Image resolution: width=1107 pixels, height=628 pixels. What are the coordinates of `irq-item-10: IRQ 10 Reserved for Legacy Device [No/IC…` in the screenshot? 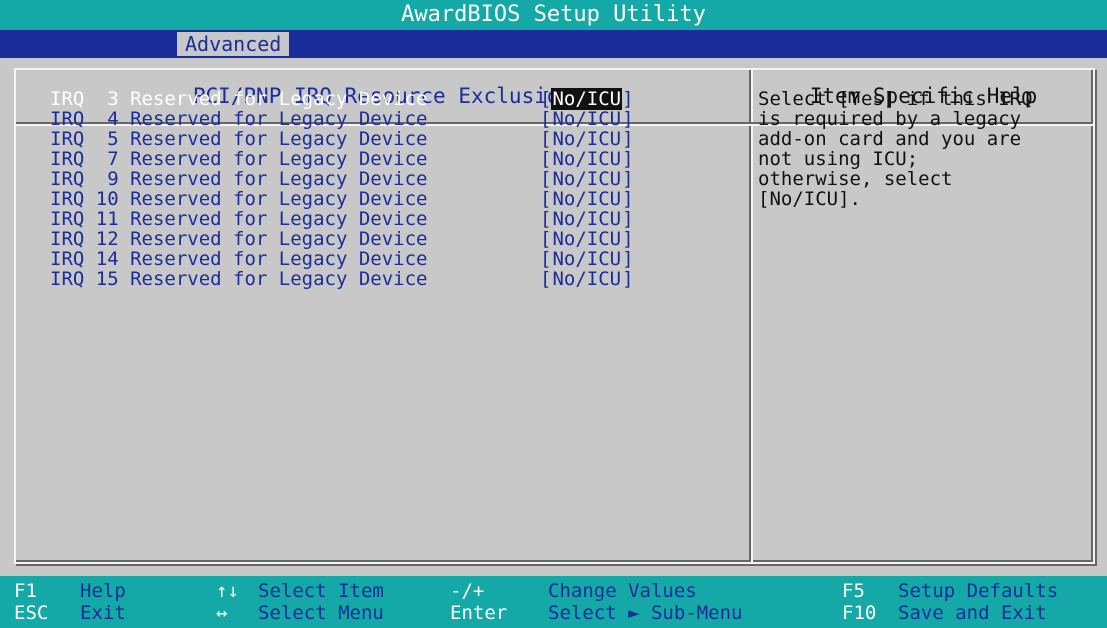 It's located at (380, 199).